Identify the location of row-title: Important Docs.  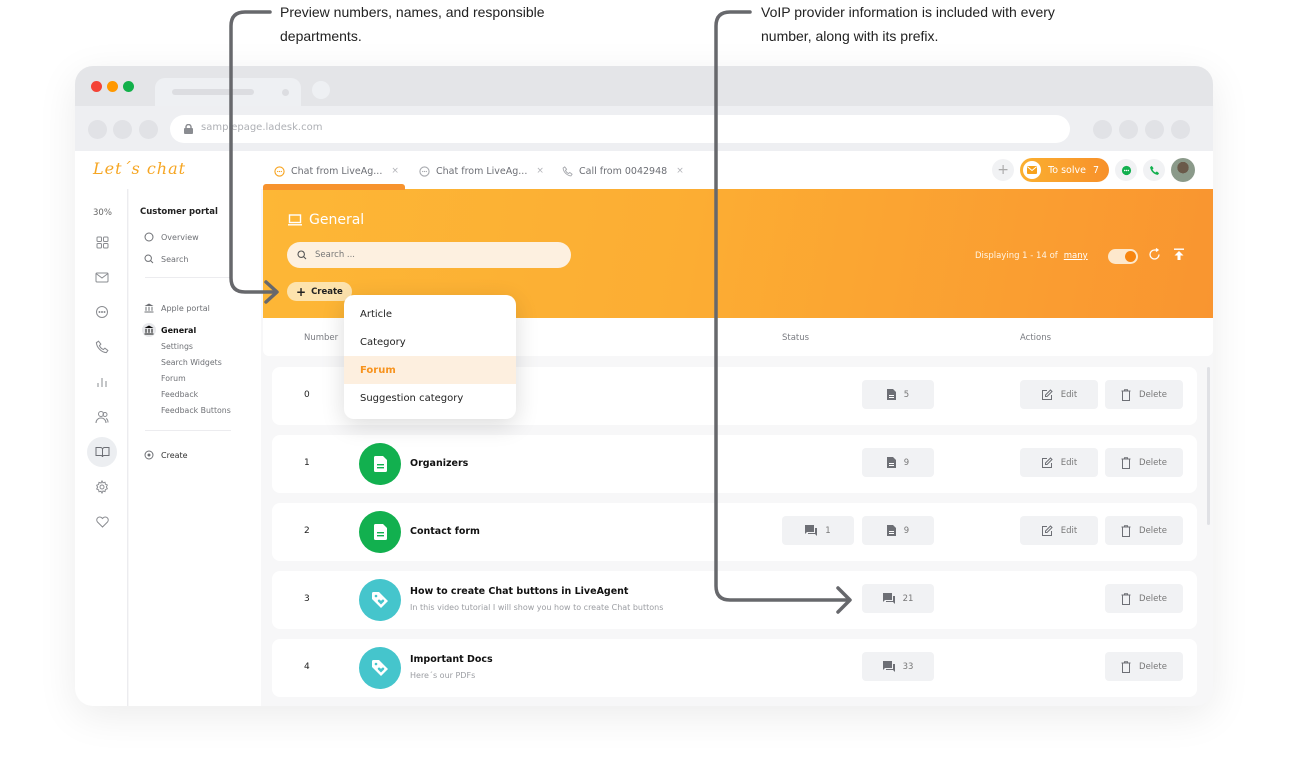
(451, 659).